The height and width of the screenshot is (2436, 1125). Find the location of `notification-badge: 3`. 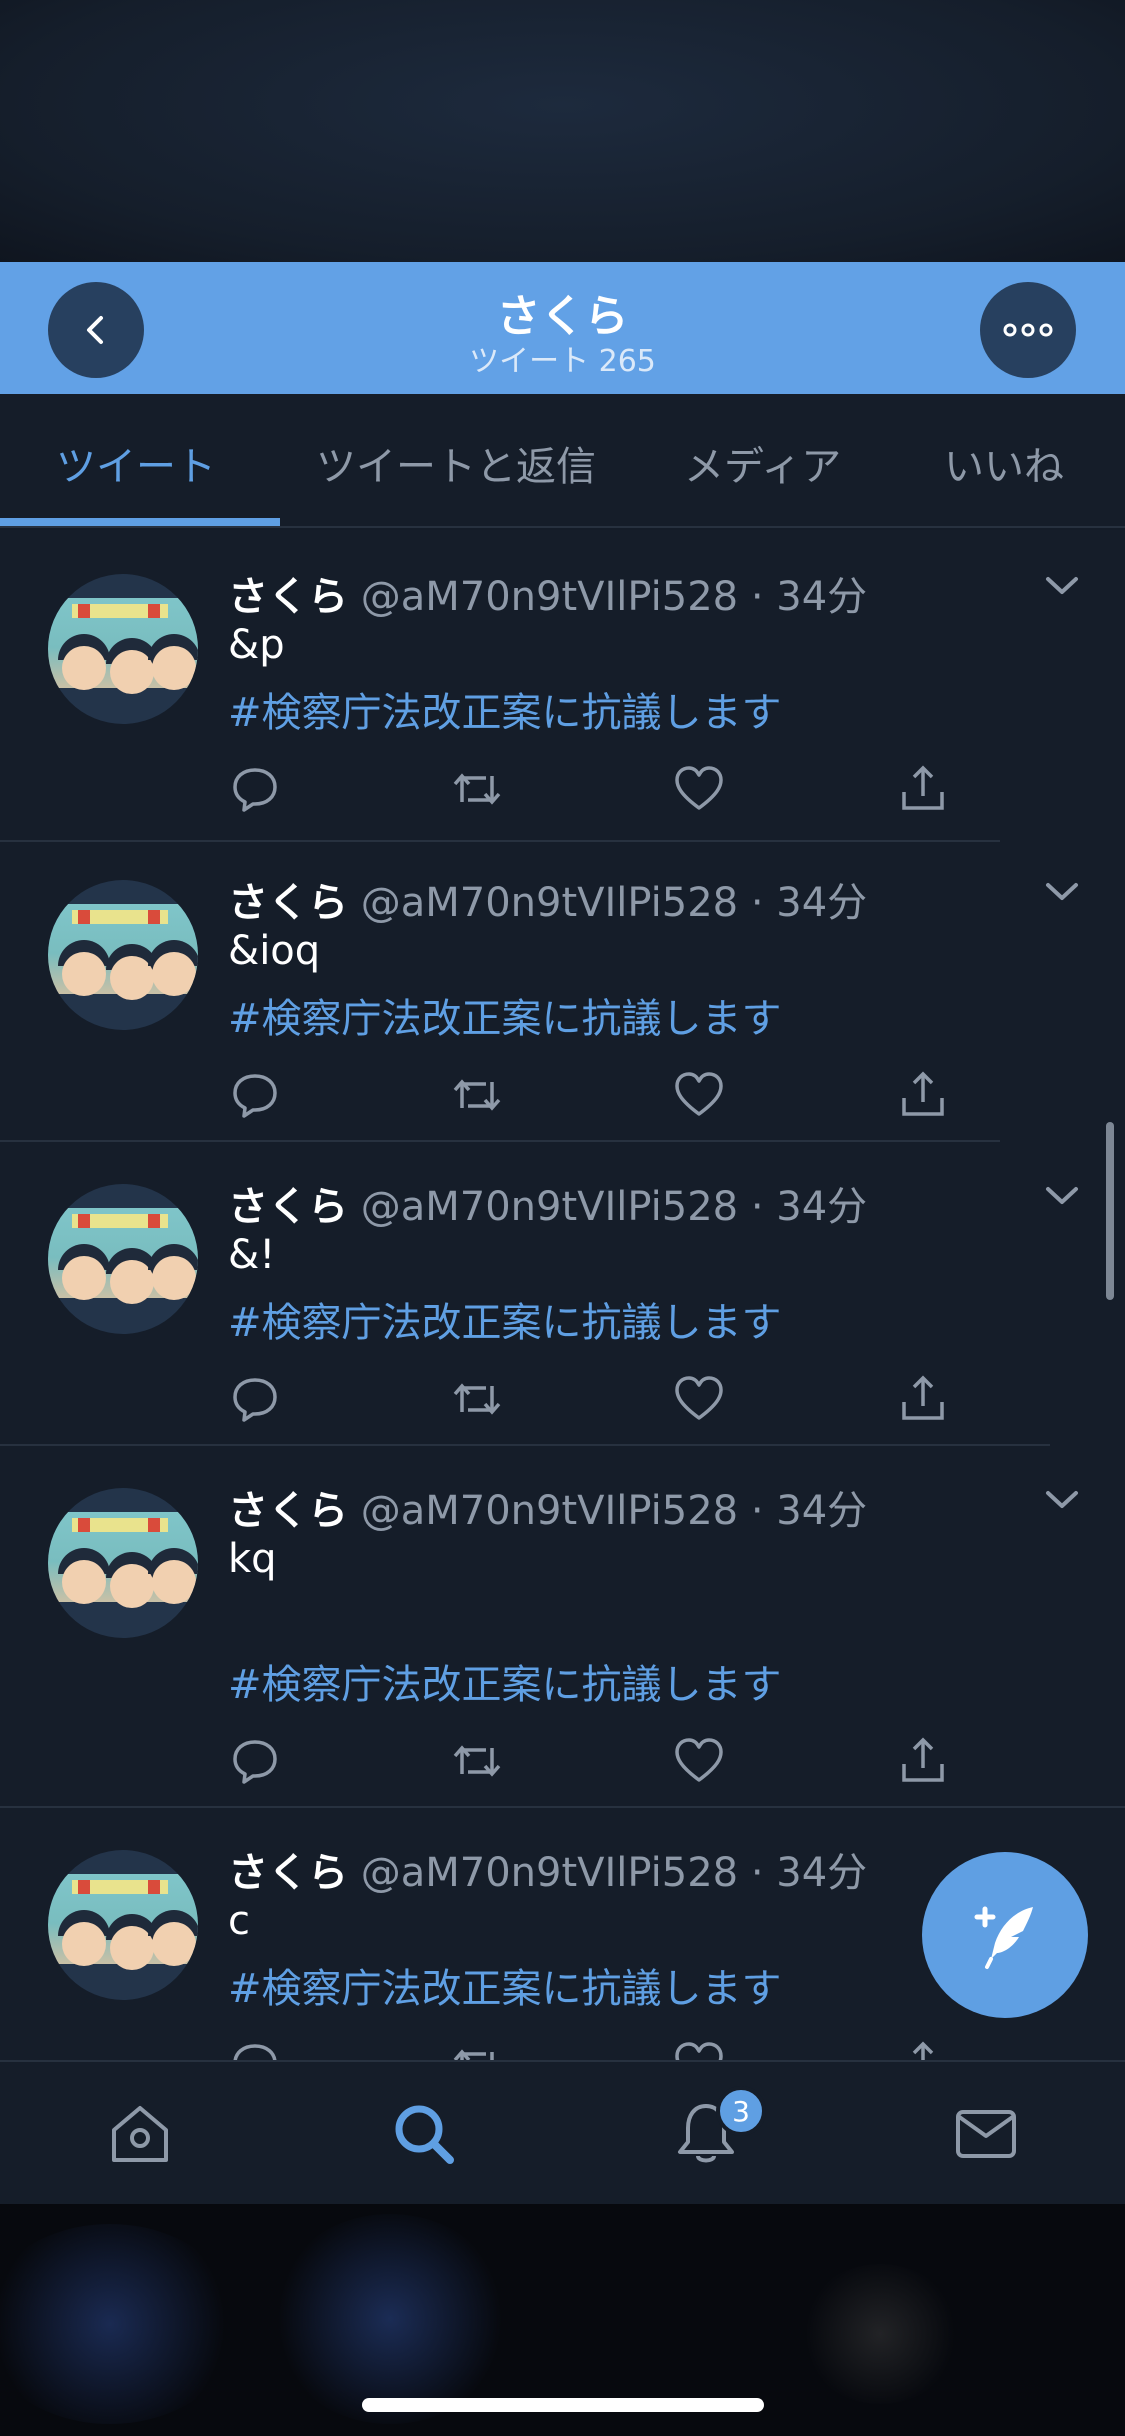

notification-badge: 3 is located at coordinates (741, 2111).